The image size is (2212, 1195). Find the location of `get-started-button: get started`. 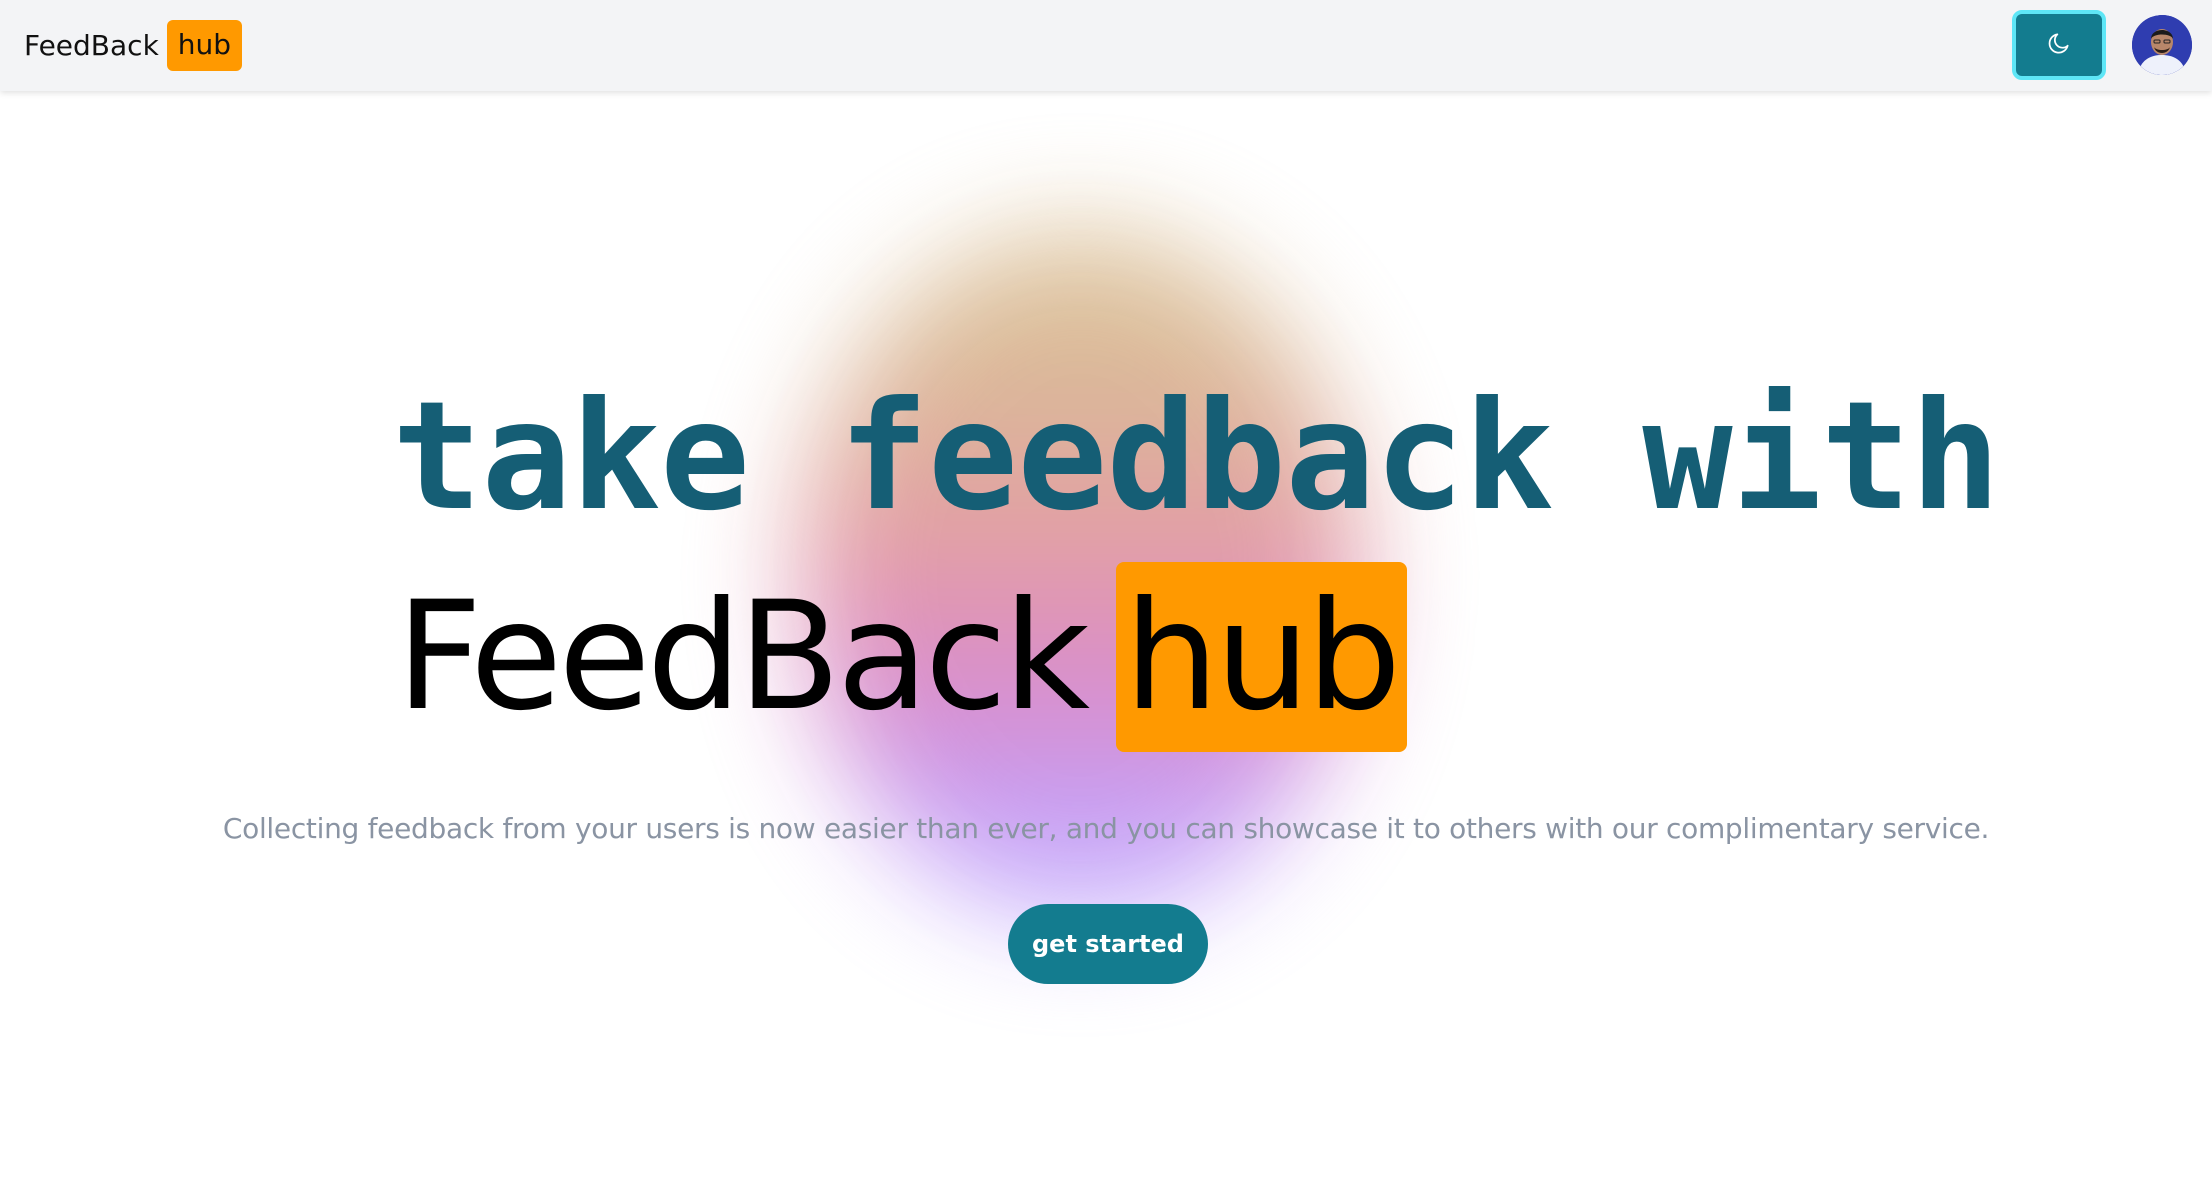

get-started-button: get started is located at coordinates (1108, 944).